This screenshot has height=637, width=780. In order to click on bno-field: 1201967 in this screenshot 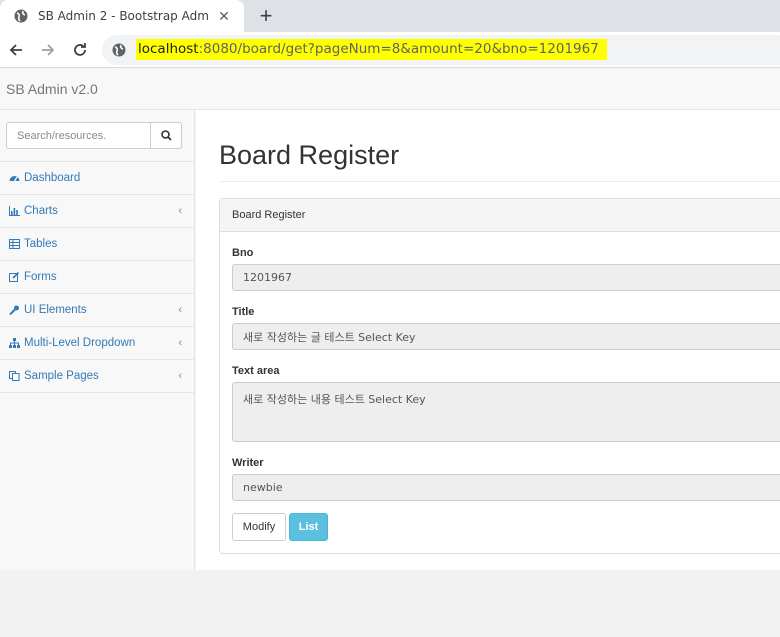, I will do `click(506, 277)`.